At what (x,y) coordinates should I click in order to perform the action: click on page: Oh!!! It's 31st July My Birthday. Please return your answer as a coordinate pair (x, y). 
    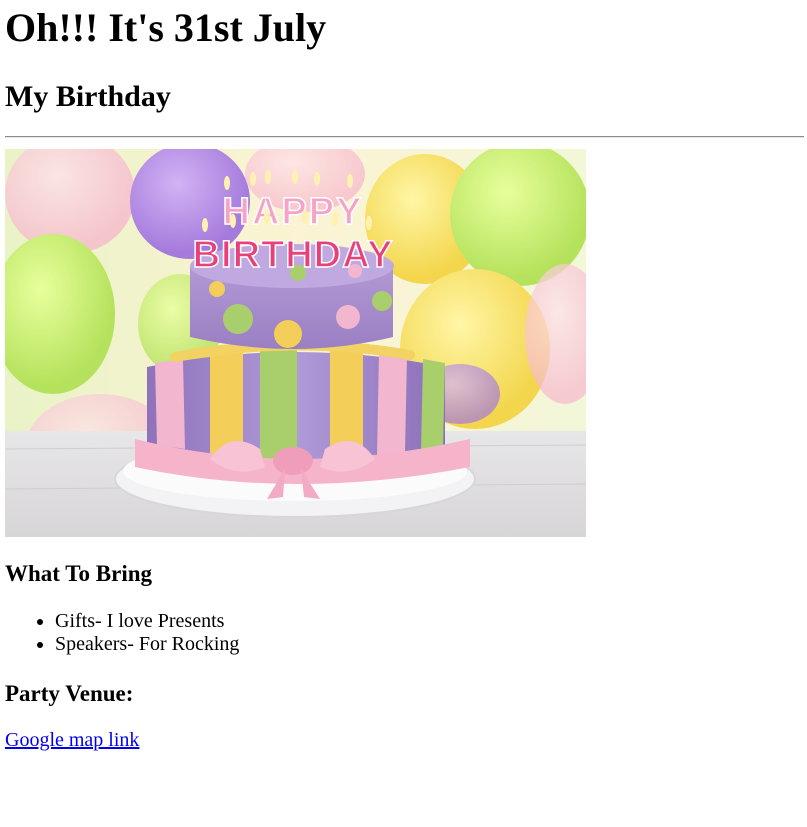
    Looking at the image, I should click on (403, 57).